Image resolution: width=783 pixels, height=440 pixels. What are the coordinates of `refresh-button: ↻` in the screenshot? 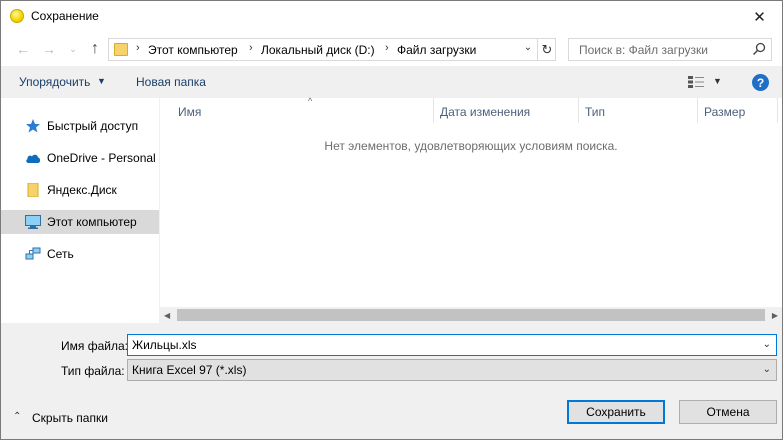 It's located at (547, 49).